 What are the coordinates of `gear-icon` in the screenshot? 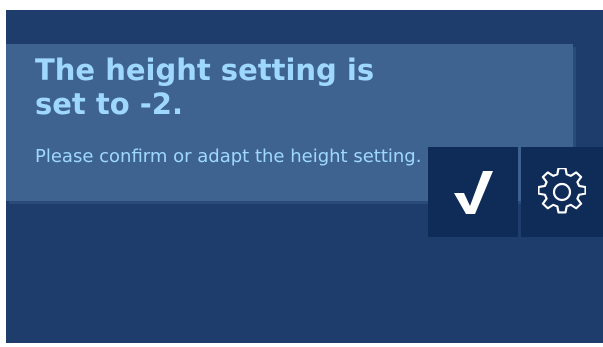 It's located at (562, 191).